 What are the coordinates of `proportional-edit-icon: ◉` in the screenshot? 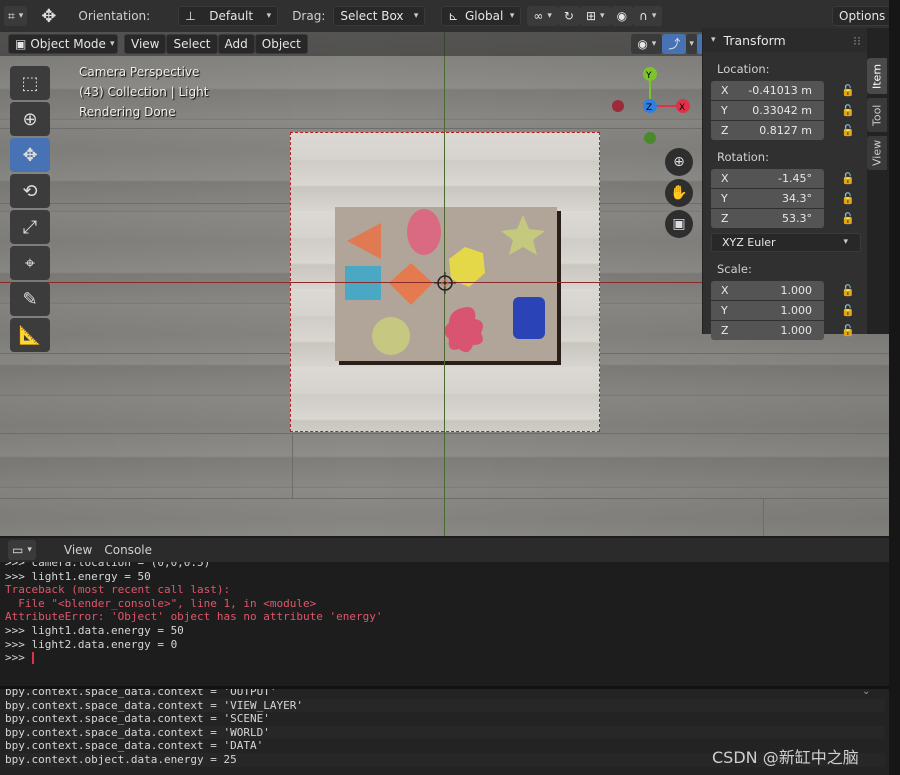 It's located at (622, 16).